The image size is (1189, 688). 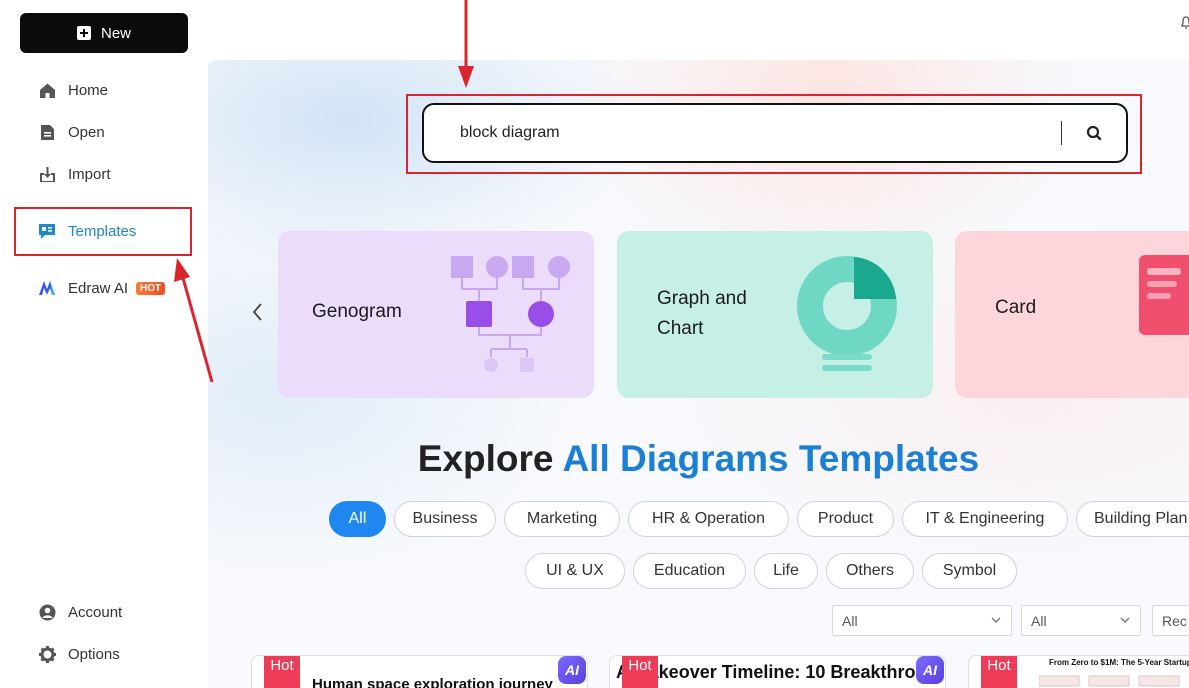 What do you see at coordinates (436, 314) in the screenshot?
I see `template-category-card: Genogram` at bounding box center [436, 314].